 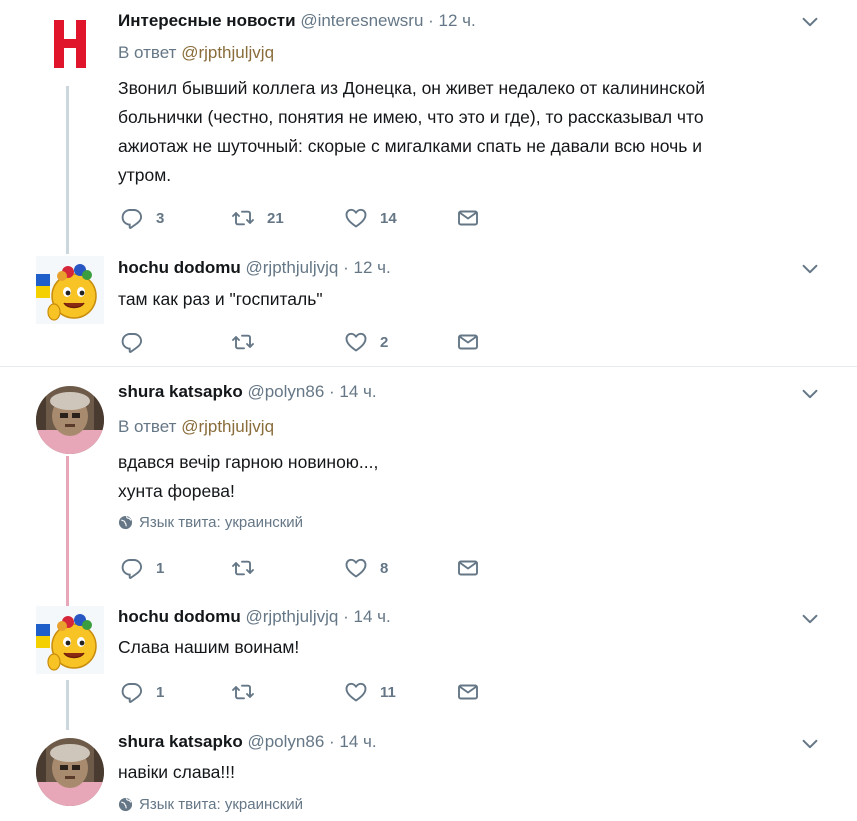 What do you see at coordinates (370, 218) in the screenshot?
I see `like-button: 14` at bounding box center [370, 218].